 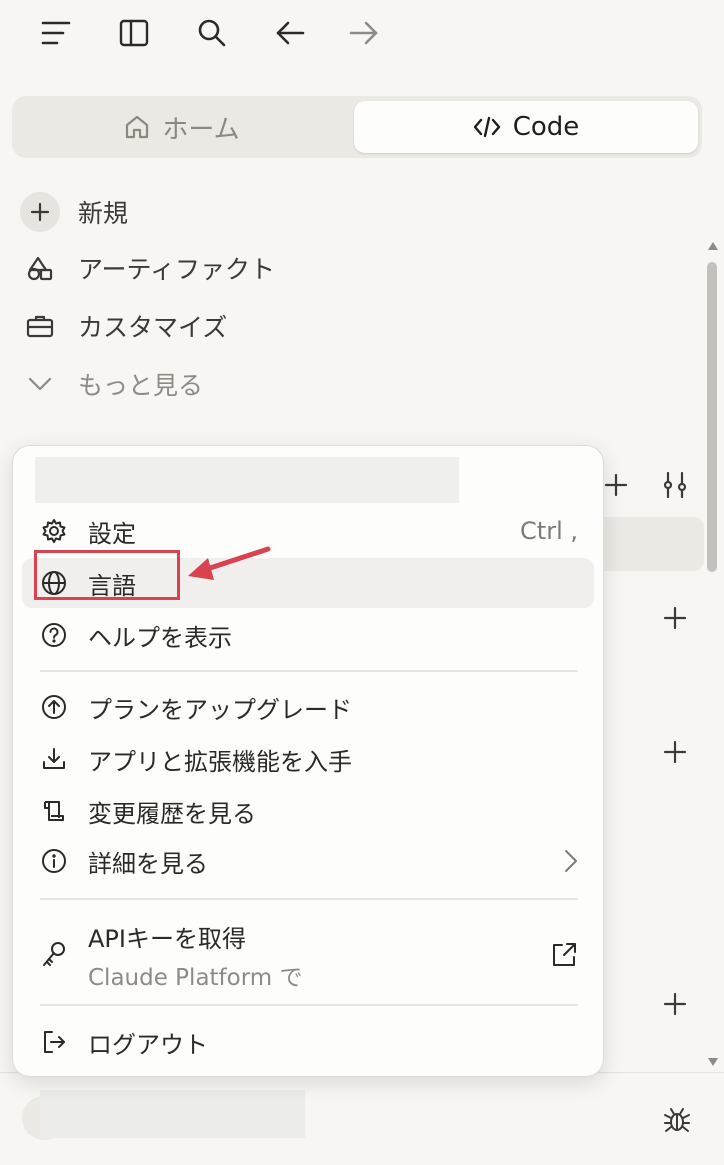 What do you see at coordinates (172, 813) in the screenshot?
I see `menu-item-changelog-label: 変更履歴を見る` at bounding box center [172, 813].